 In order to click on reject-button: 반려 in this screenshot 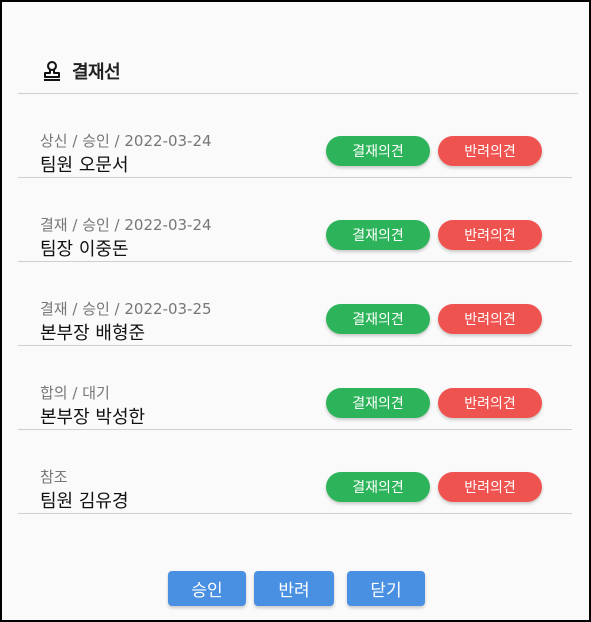, I will do `click(294, 588)`.